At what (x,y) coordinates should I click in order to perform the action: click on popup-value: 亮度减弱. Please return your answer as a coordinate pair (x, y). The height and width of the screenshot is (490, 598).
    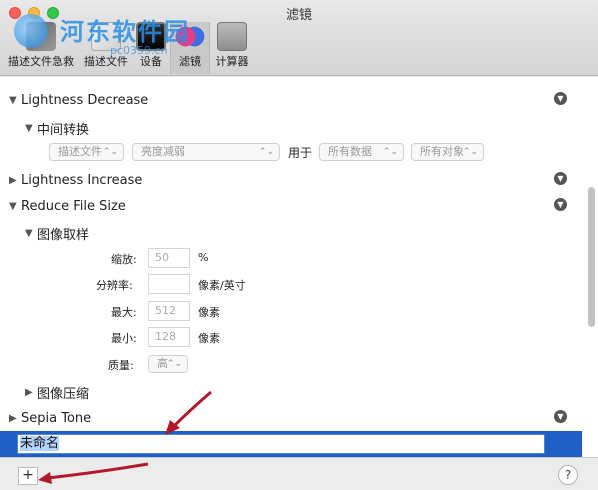
    Looking at the image, I should click on (163, 151).